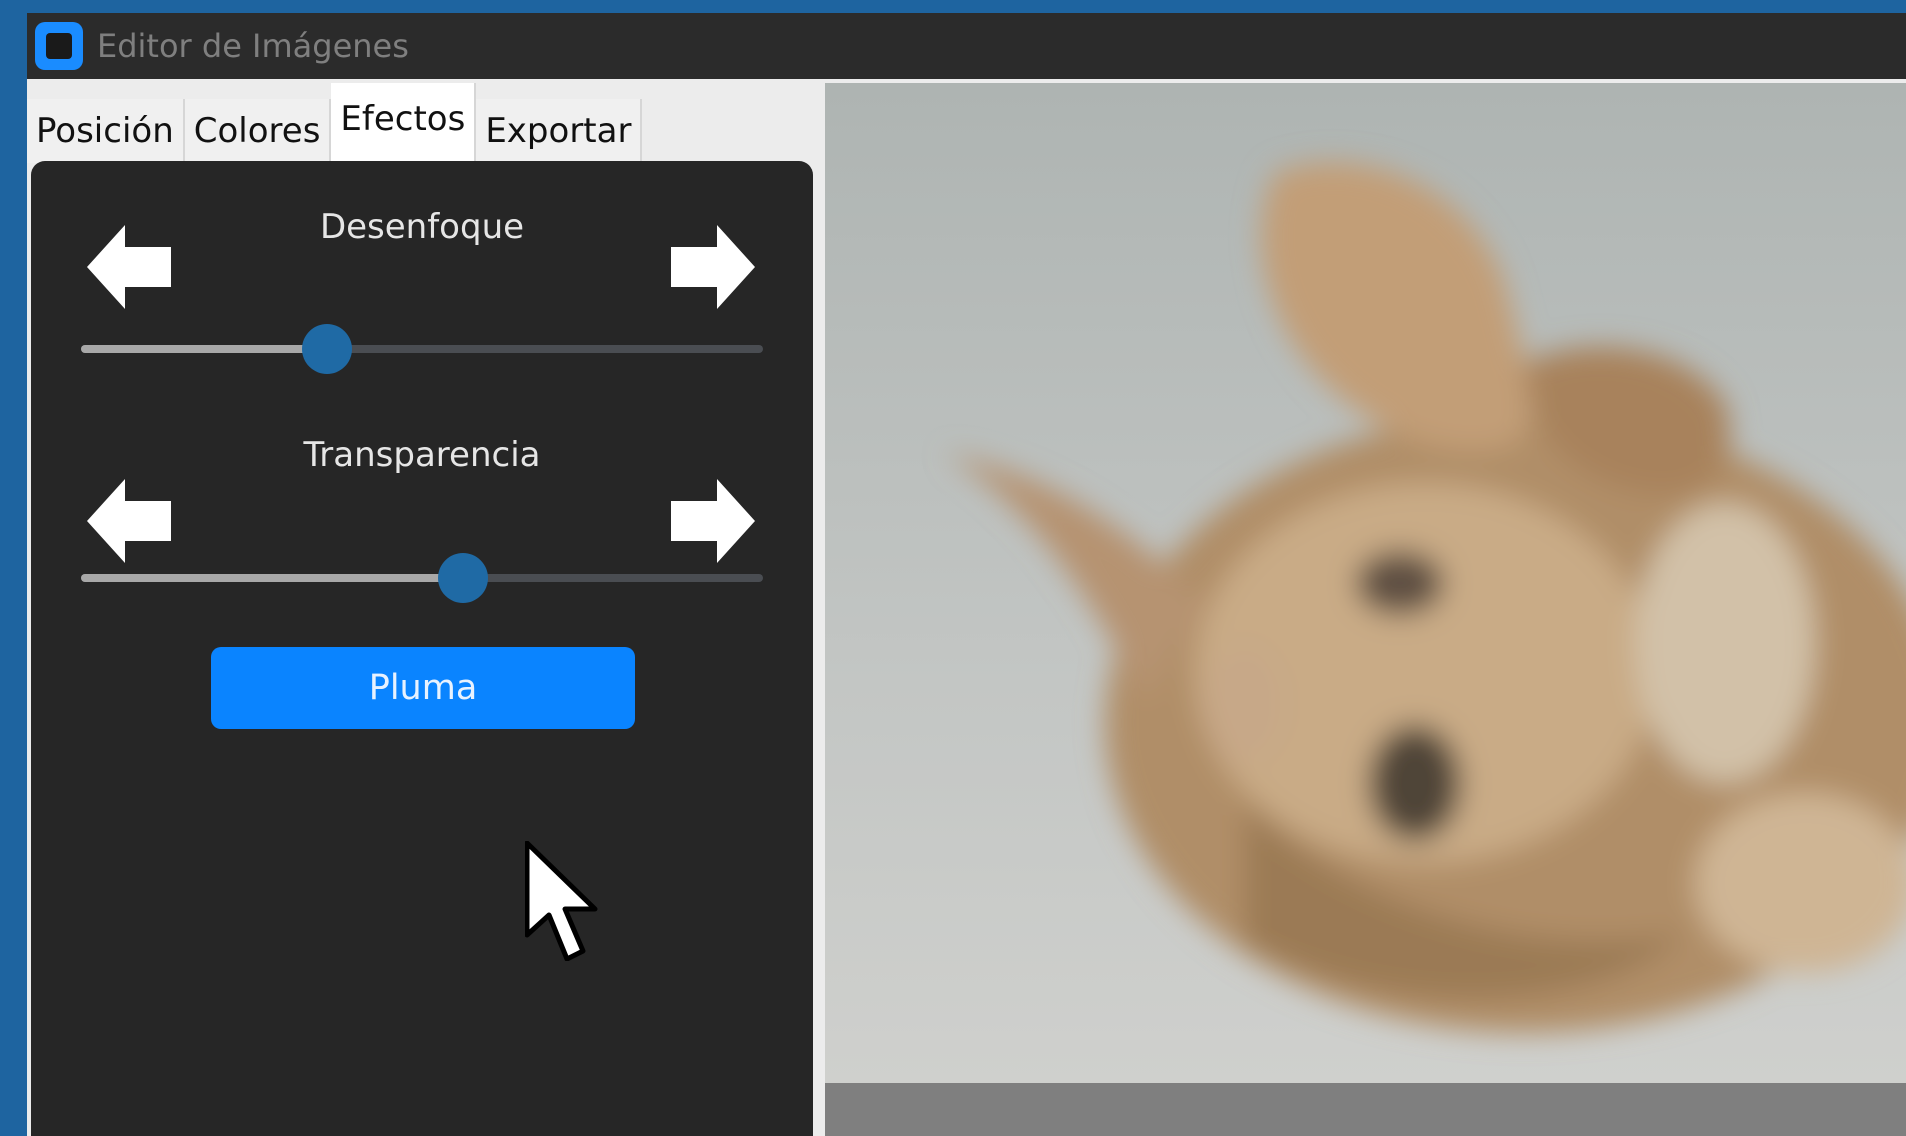 The height and width of the screenshot is (1136, 1906). What do you see at coordinates (966, 46) in the screenshot?
I see `title-bar: Editor de Imágenes` at bounding box center [966, 46].